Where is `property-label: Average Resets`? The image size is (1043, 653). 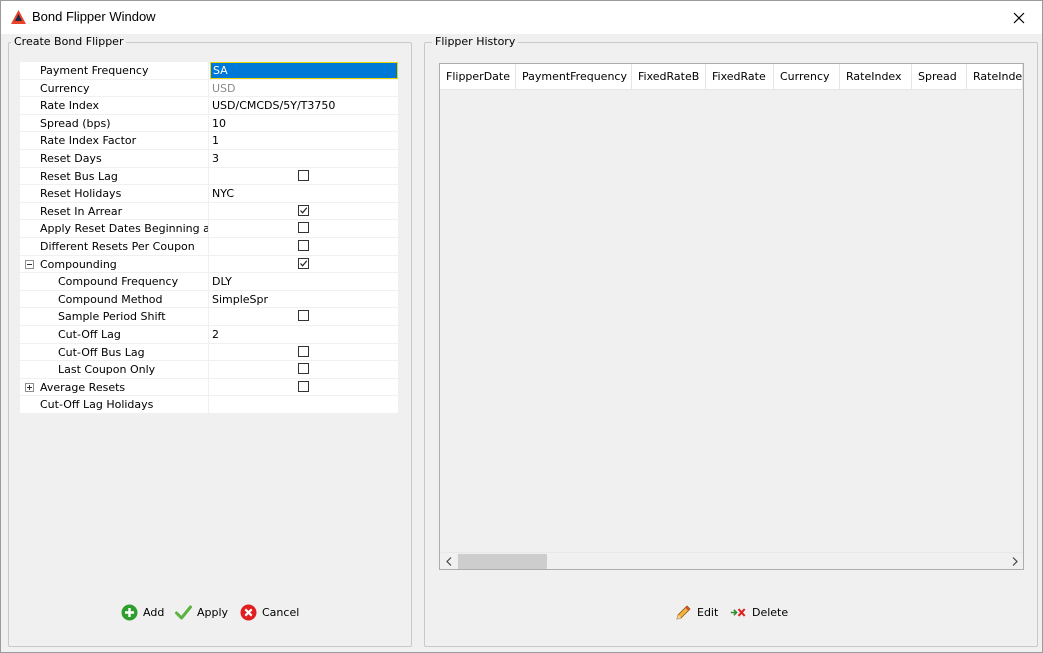
property-label: Average Resets is located at coordinates (114, 387).